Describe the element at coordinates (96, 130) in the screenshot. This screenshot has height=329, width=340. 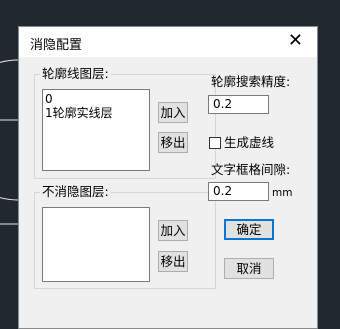
I see `contour-layers-list: 0 1轮廓实线层` at that location.